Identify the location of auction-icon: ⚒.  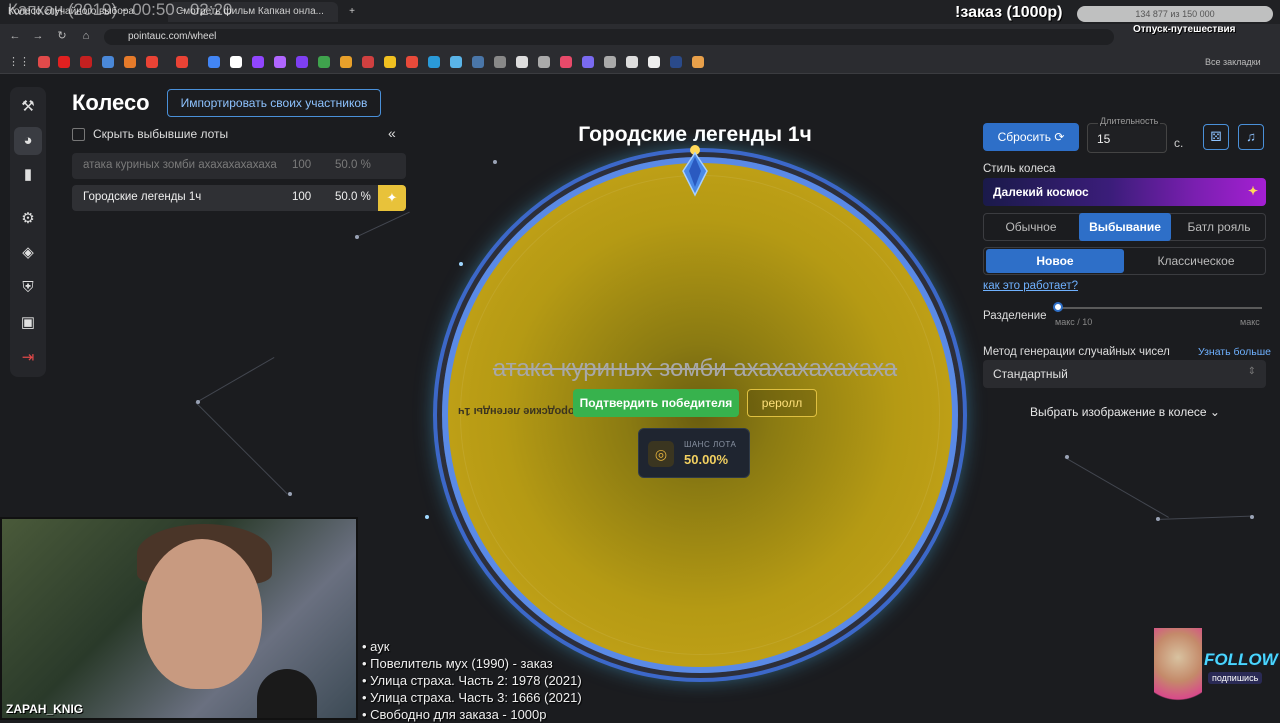
(28, 107).